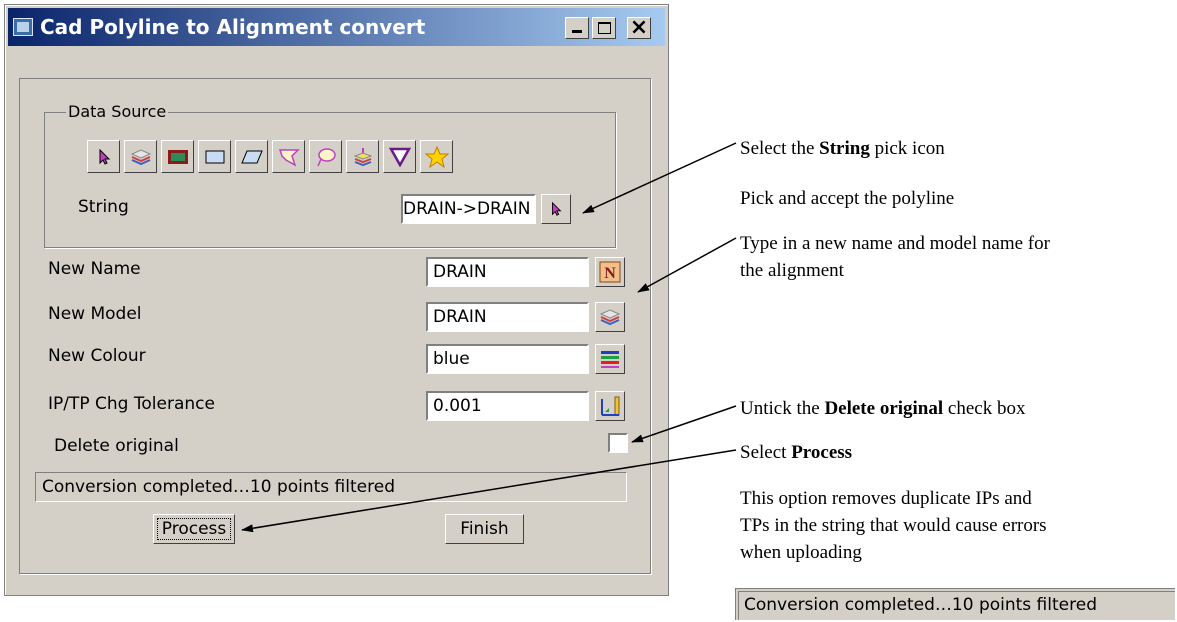 This screenshot has width=1177, height=622. Describe the element at coordinates (687, 265) in the screenshot. I see `arrow-type-name` at that location.